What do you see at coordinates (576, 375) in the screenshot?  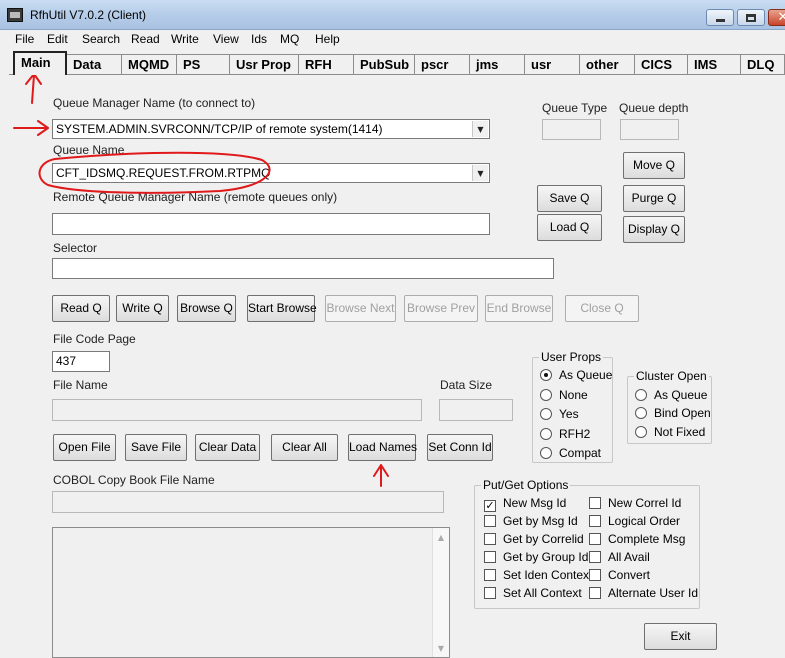 I see `user-props-as-queue: As Queue` at bounding box center [576, 375].